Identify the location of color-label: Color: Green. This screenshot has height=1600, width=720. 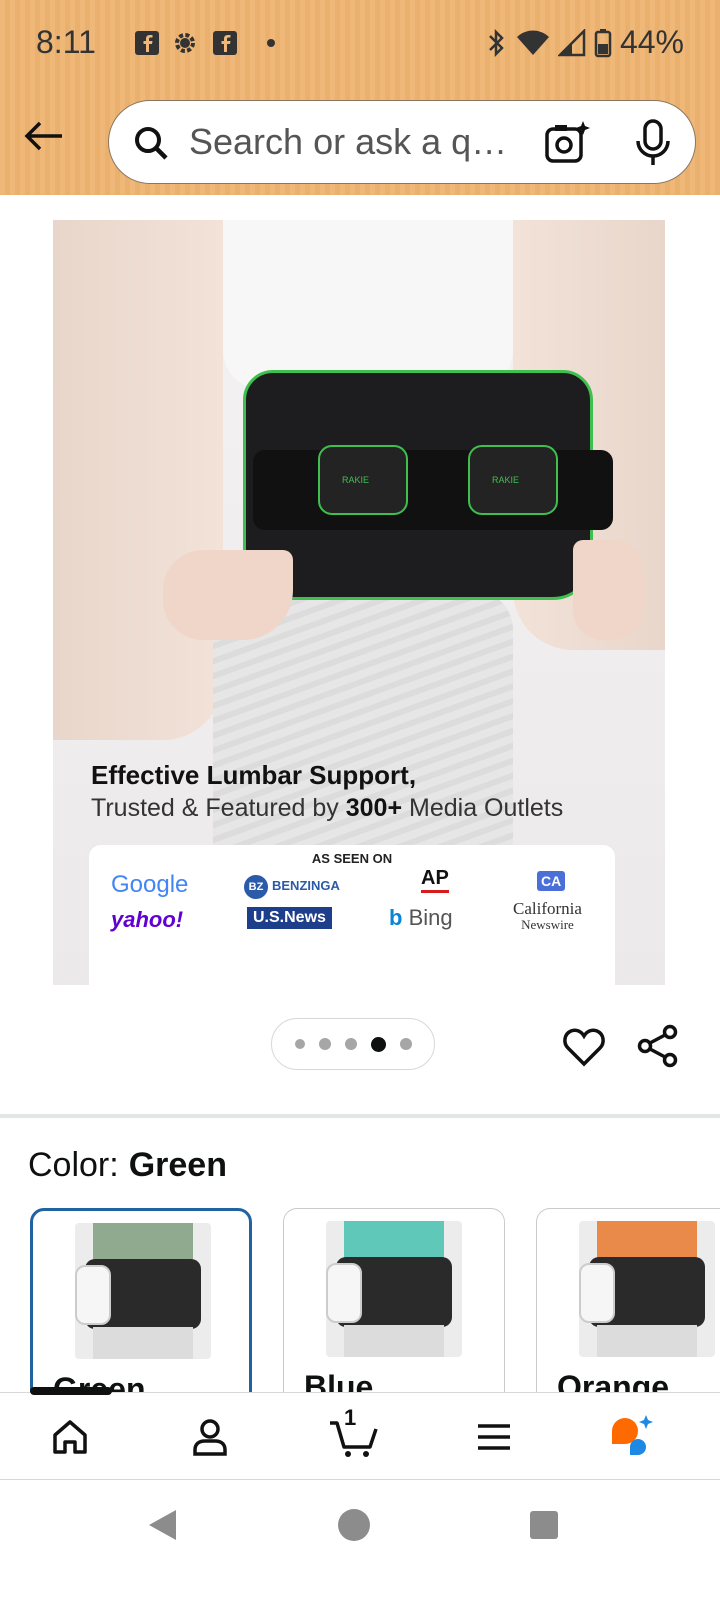
(127, 1165).